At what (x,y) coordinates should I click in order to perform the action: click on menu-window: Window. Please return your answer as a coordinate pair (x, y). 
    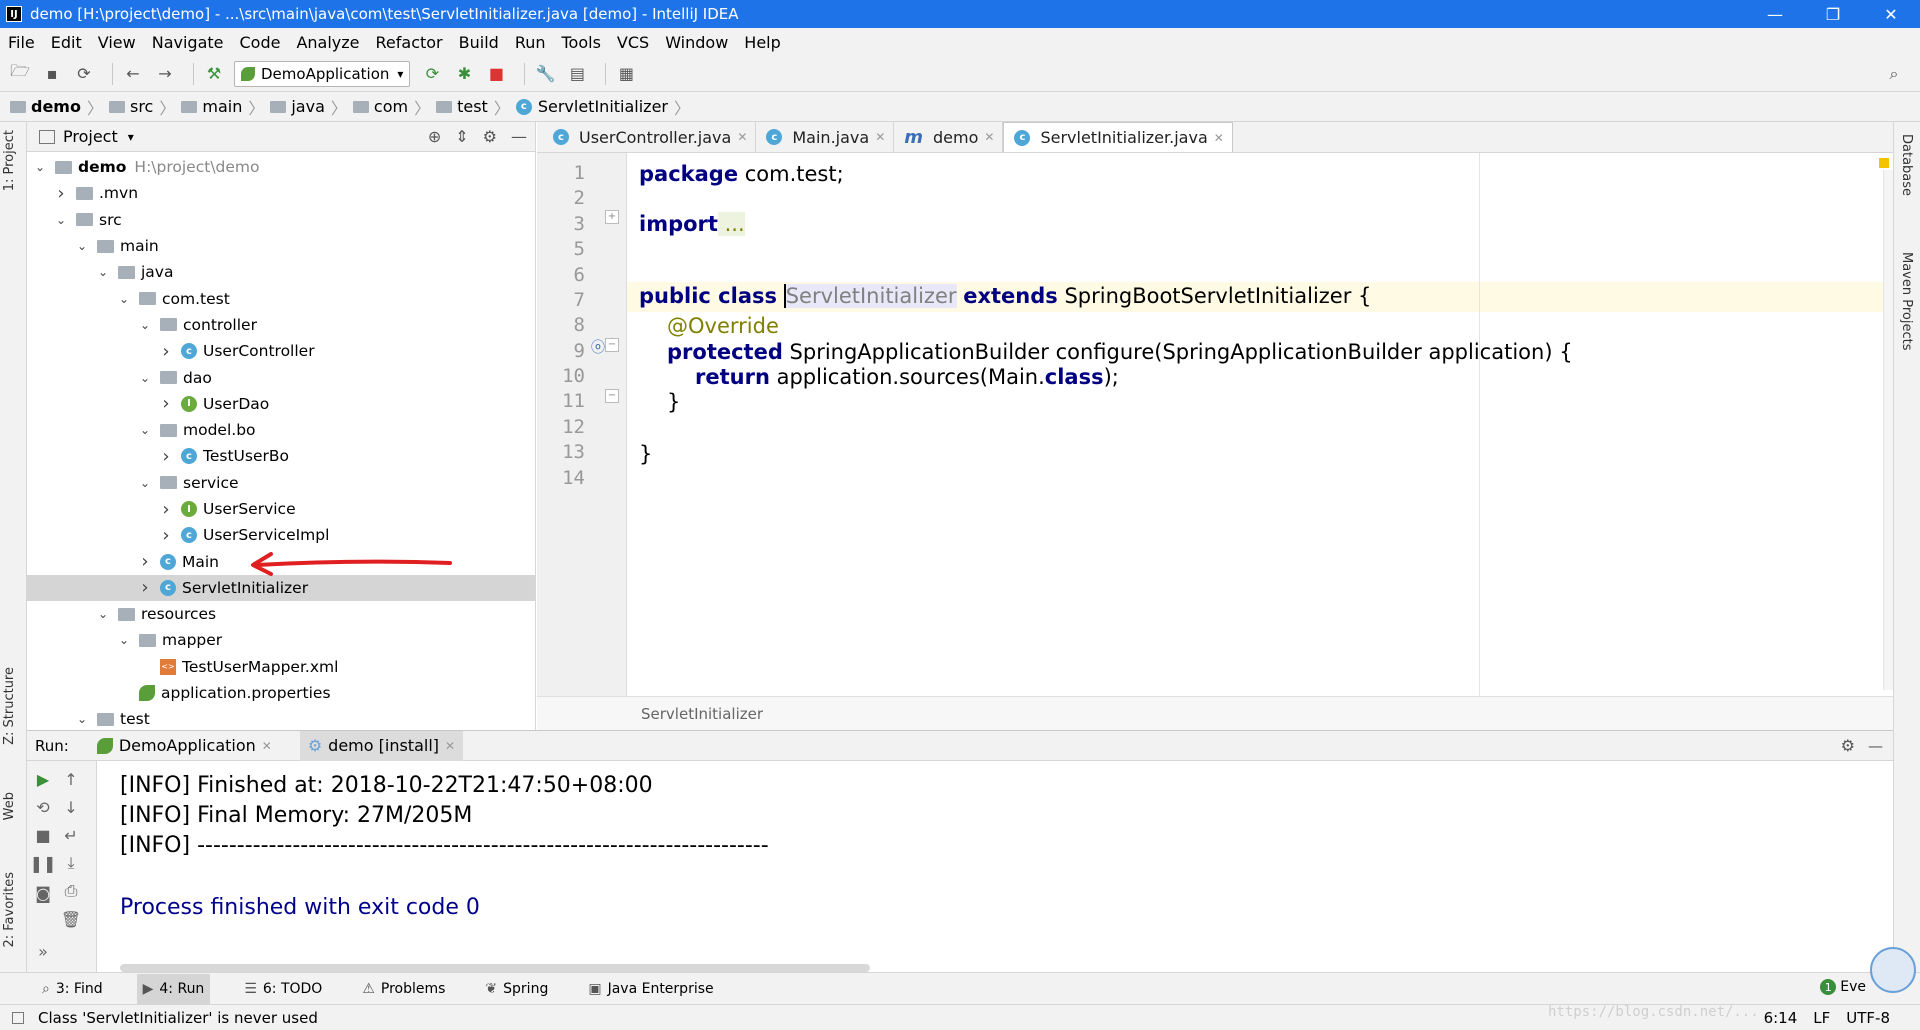
    Looking at the image, I should click on (696, 42).